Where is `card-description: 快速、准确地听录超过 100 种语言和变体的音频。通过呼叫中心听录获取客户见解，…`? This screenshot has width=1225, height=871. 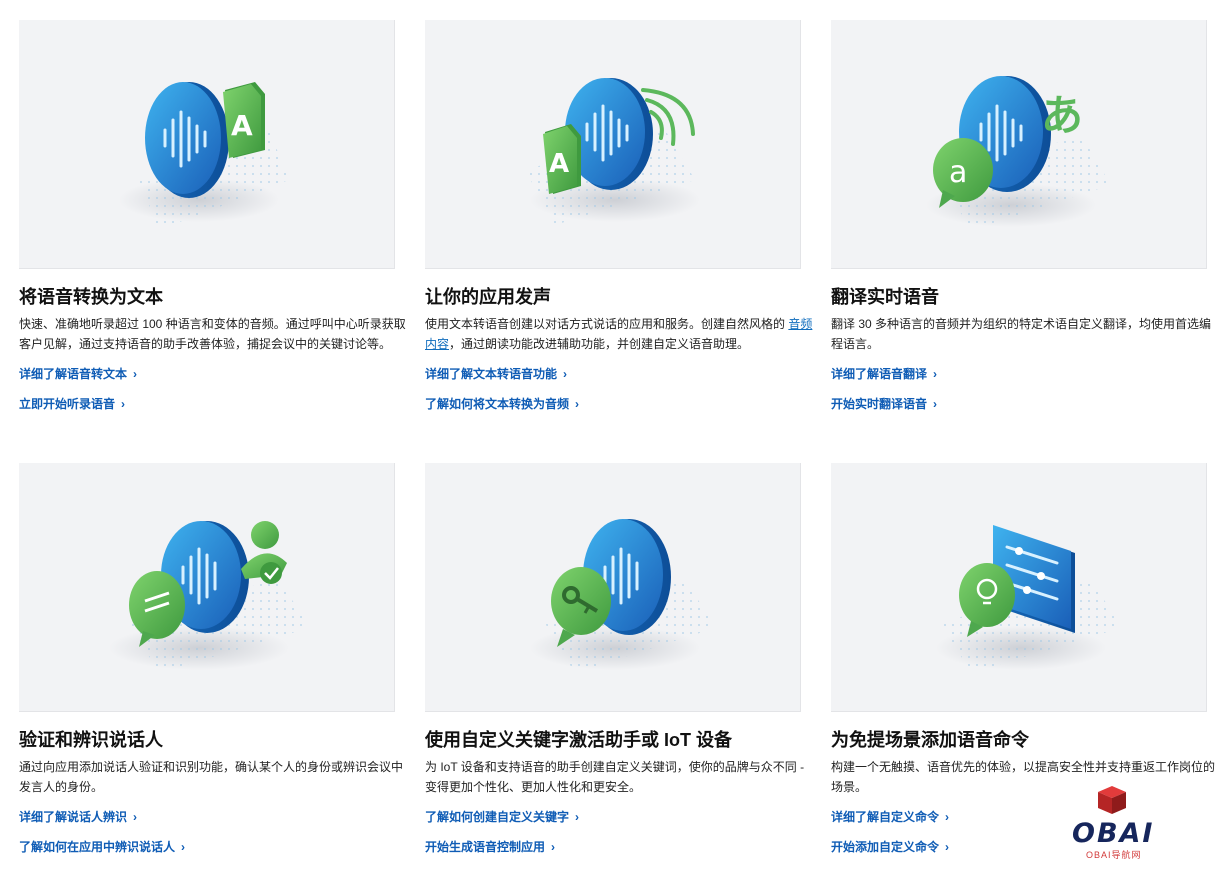 card-description: 快速、准确地听录超过 100 种语言和变体的音频。通过呼叫中心听录获取客户见解，… is located at coordinates (212, 334).